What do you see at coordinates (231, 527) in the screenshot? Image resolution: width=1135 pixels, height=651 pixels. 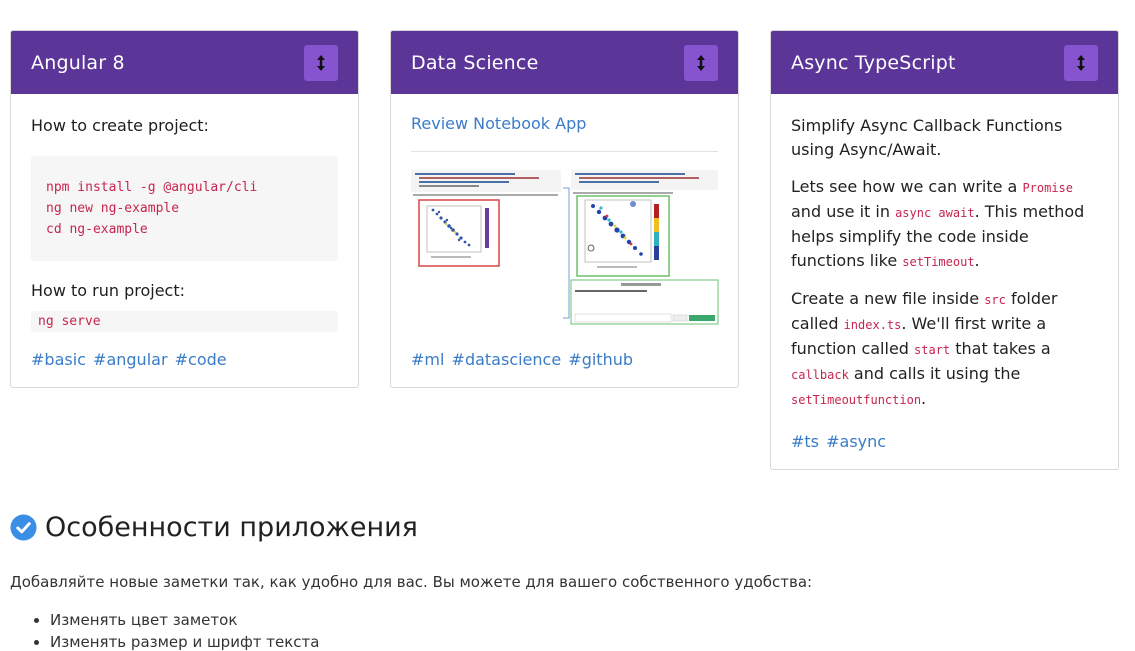 I see `section-title: Особенности приложения` at bounding box center [231, 527].